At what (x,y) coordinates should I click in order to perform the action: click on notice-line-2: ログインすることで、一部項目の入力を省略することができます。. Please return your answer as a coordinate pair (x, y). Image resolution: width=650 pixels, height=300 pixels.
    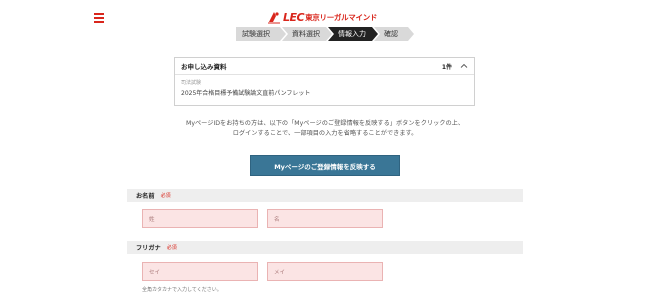
    Looking at the image, I should click on (325, 133).